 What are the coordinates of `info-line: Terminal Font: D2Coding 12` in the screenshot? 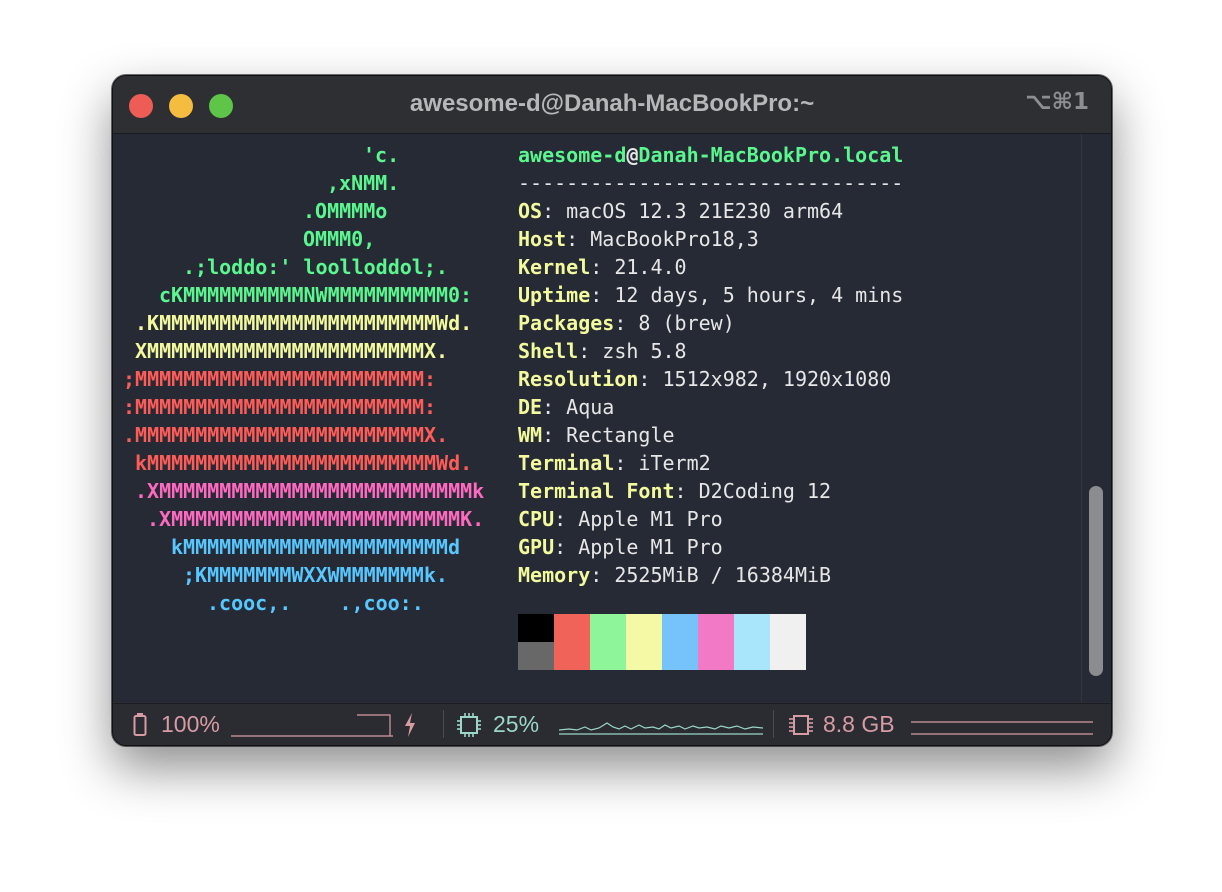 It's located at (674, 491).